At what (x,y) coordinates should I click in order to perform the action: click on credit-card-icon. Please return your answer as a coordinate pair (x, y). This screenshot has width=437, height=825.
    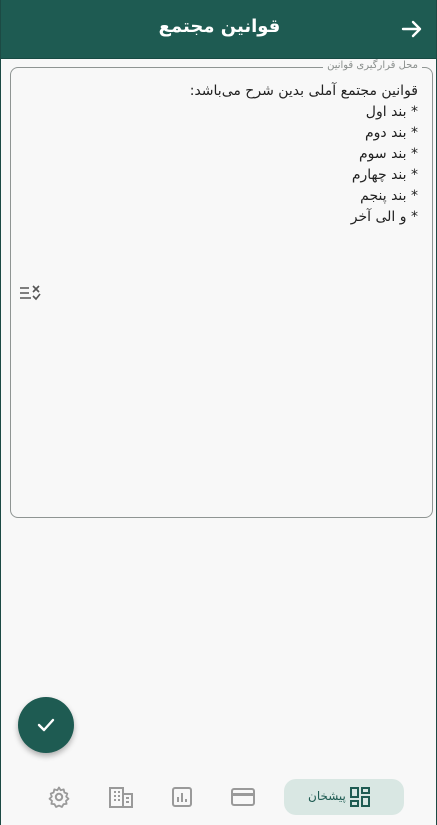
    Looking at the image, I should click on (243, 797).